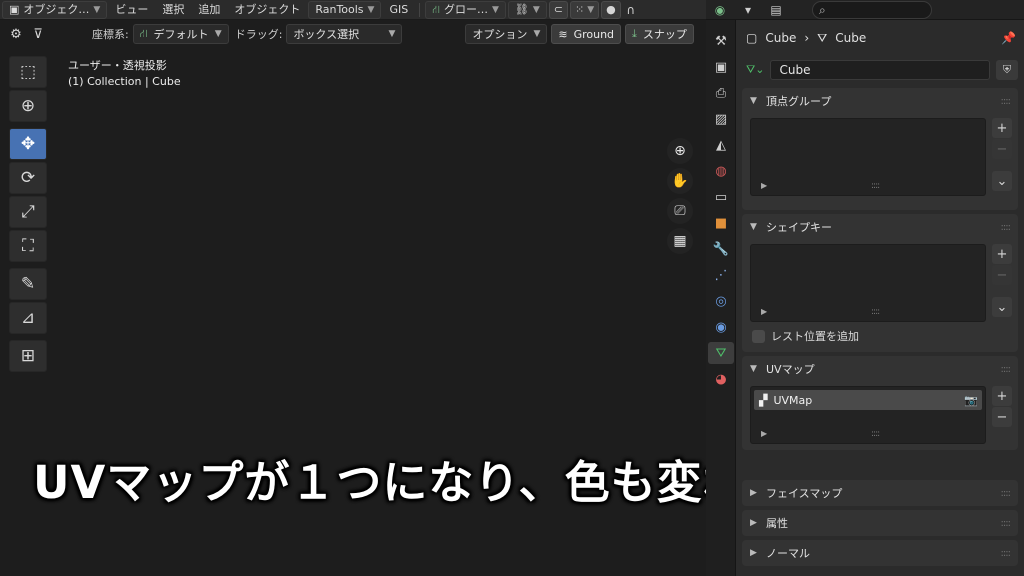 The width and height of the screenshot is (1024, 576). I want to click on menu-object: オブジェクト, so click(267, 10).